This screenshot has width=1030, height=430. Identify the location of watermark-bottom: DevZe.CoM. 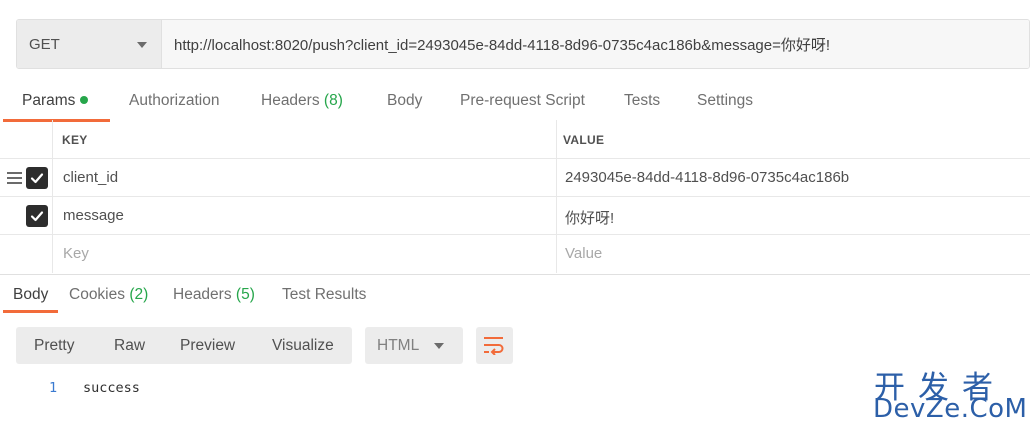
(950, 409).